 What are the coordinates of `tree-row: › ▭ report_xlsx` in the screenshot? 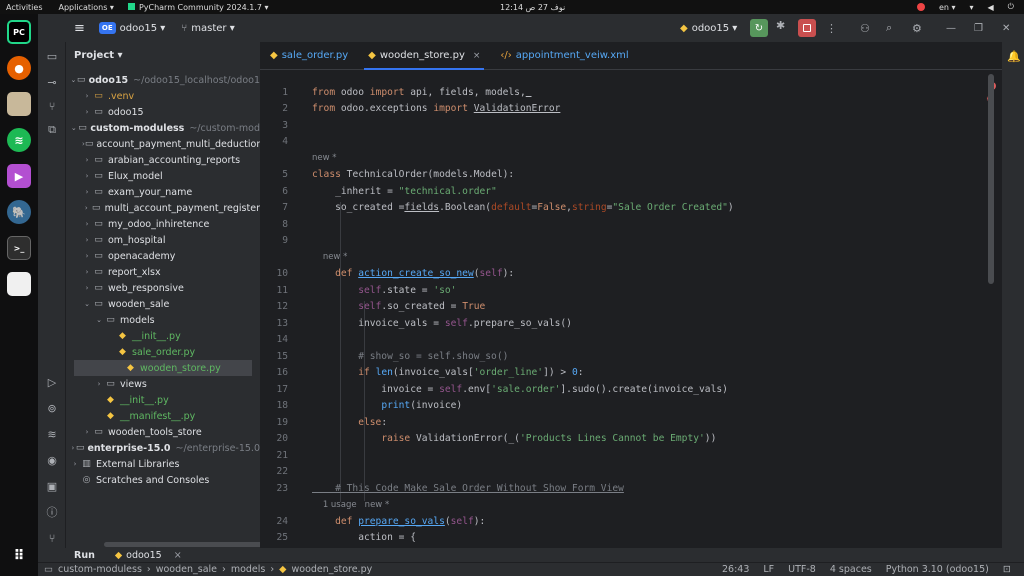 It's located at (163, 272).